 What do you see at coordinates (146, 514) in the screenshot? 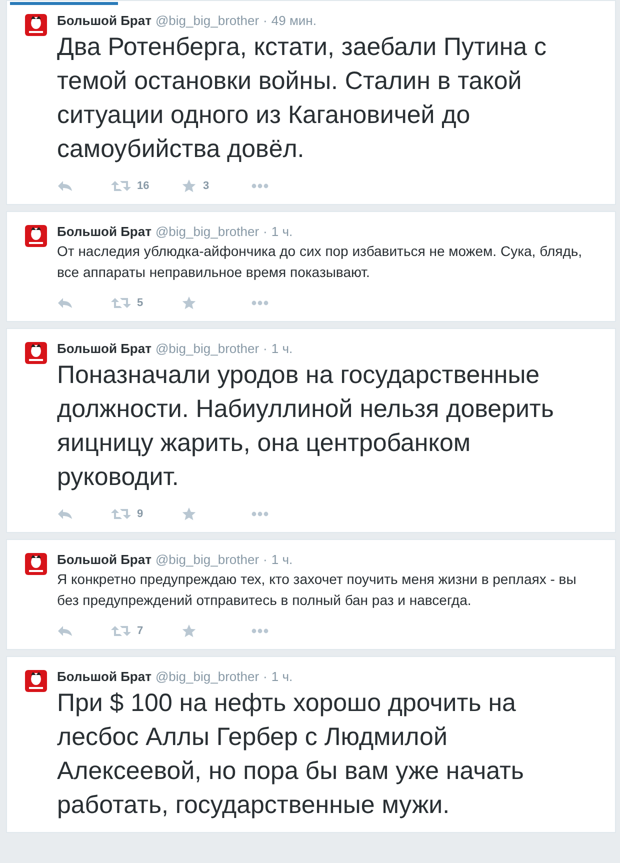
I see `retweet-button: 9` at bounding box center [146, 514].